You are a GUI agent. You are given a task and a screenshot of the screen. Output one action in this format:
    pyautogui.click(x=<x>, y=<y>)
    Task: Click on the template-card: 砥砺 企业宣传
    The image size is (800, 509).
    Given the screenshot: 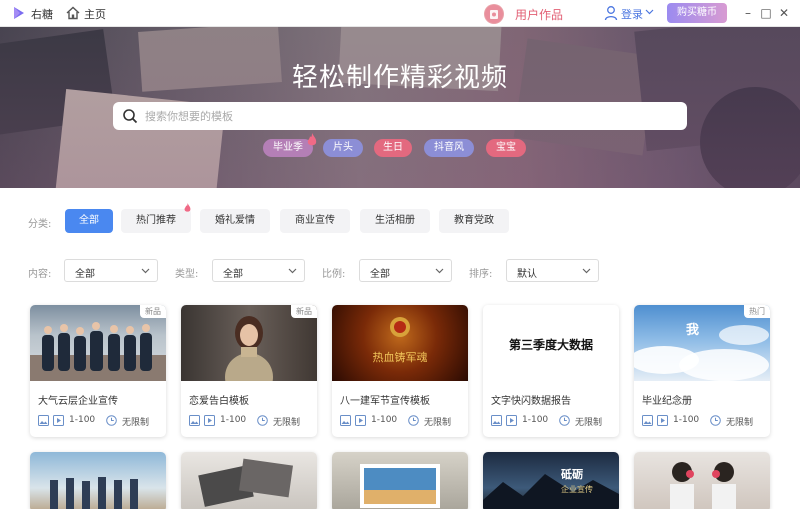 What is the action you would take?
    pyautogui.click(x=551, y=480)
    